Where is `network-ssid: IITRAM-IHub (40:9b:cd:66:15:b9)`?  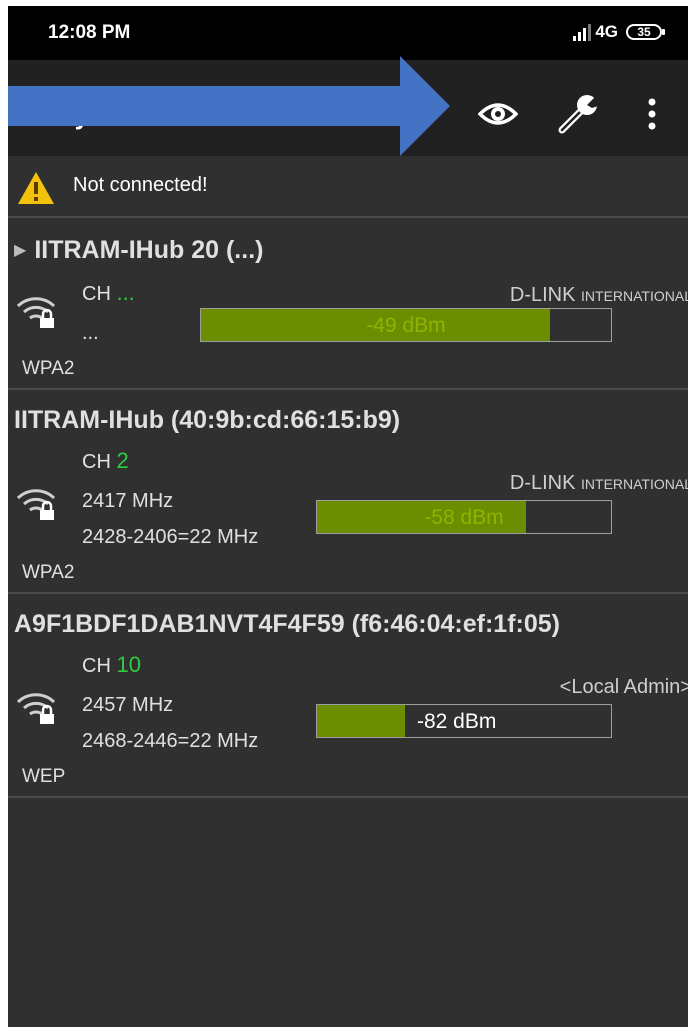 network-ssid: IITRAM-IHub (40:9b:cd:66:15:b9) is located at coordinates (207, 420).